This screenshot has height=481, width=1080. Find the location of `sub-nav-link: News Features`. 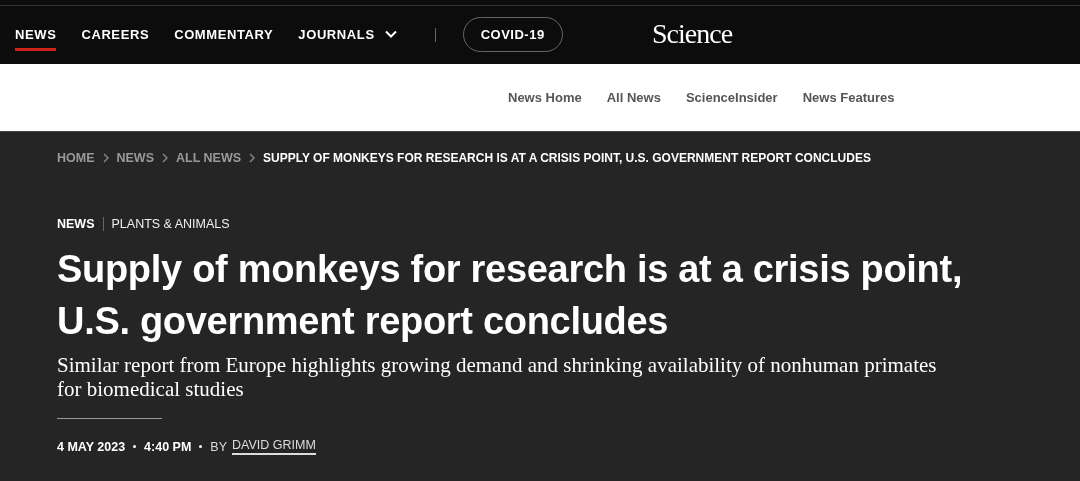

sub-nav-link: News Features is located at coordinates (848, 97).